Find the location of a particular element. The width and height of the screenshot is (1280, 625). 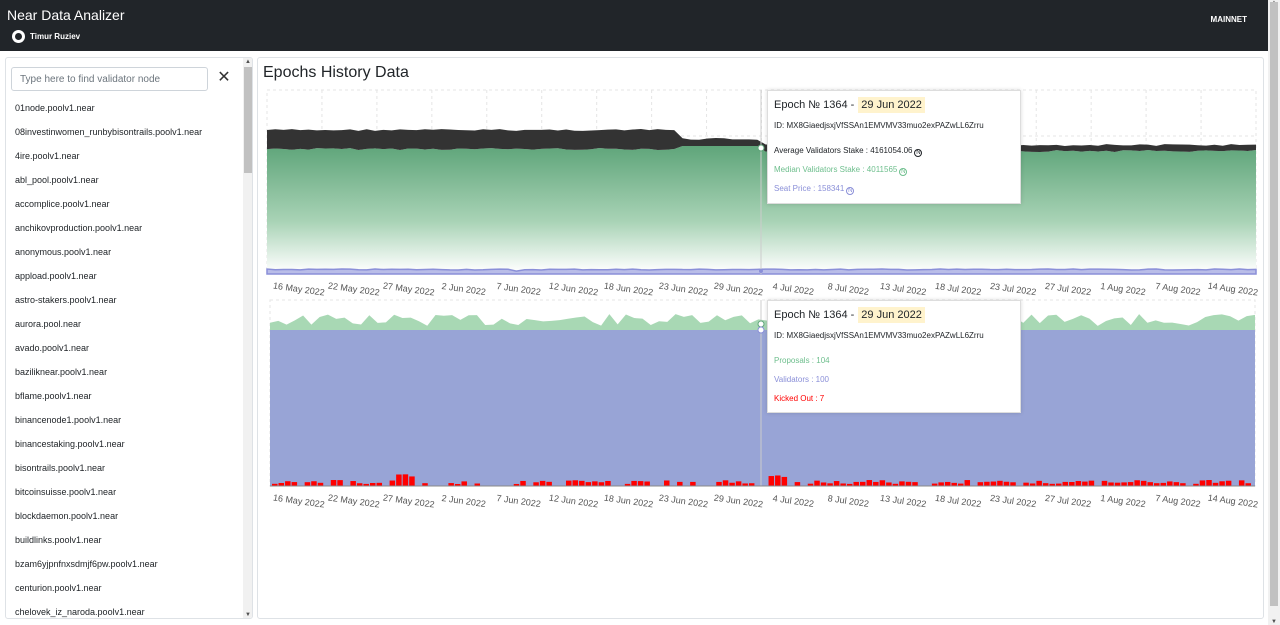

validator-list-item: avado.poolv1.near is located at coordinates (125, 348).